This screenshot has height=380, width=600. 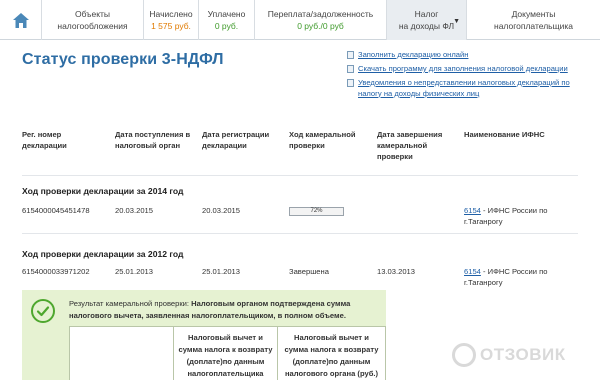 What do you see at coordinates (320, 14) in the screenshot?
I see `tab-label: Переплата/задолженность` at bounding box center [320, 14].